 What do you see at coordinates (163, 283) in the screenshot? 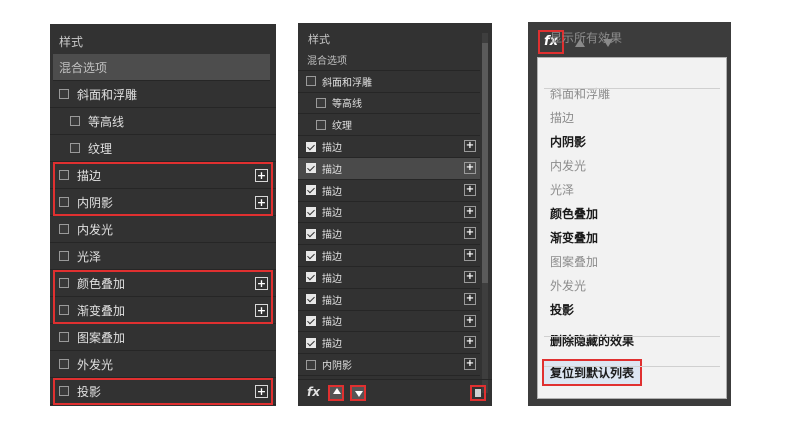
I see `style-item: 颜色叠加 +` at bounding box center [163, 283].